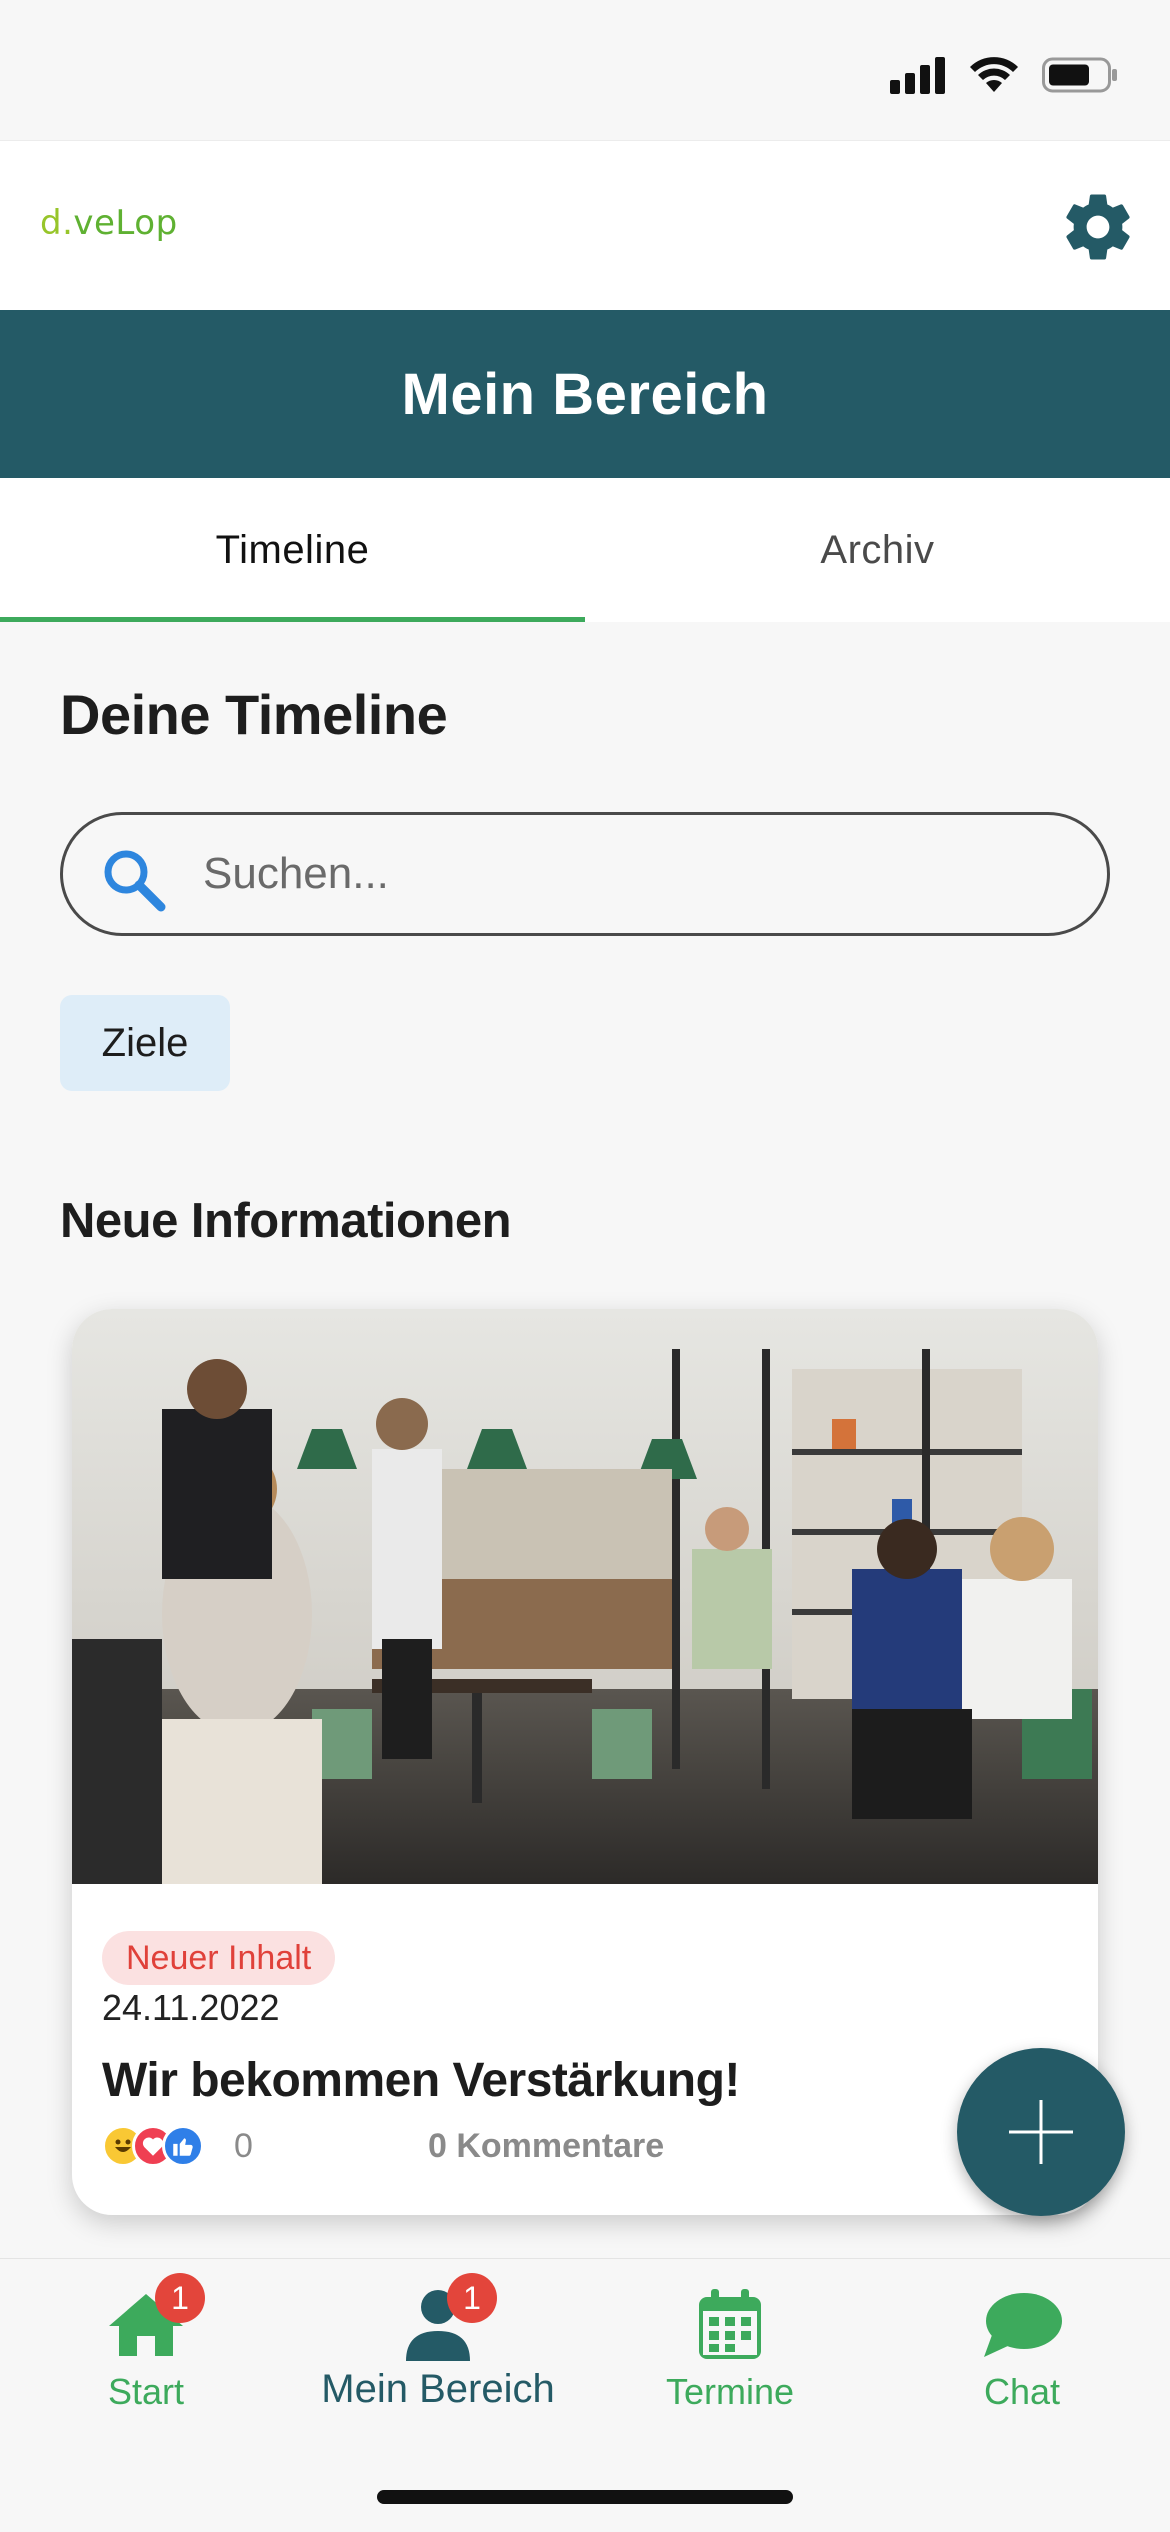 The image size is (1170, 2532). What do you see at coordinates (438, 2344) in the screenshot?
I see `nav-item-mein-bereich: 1 Mein Bereich` at bounding box center [438, 2344].